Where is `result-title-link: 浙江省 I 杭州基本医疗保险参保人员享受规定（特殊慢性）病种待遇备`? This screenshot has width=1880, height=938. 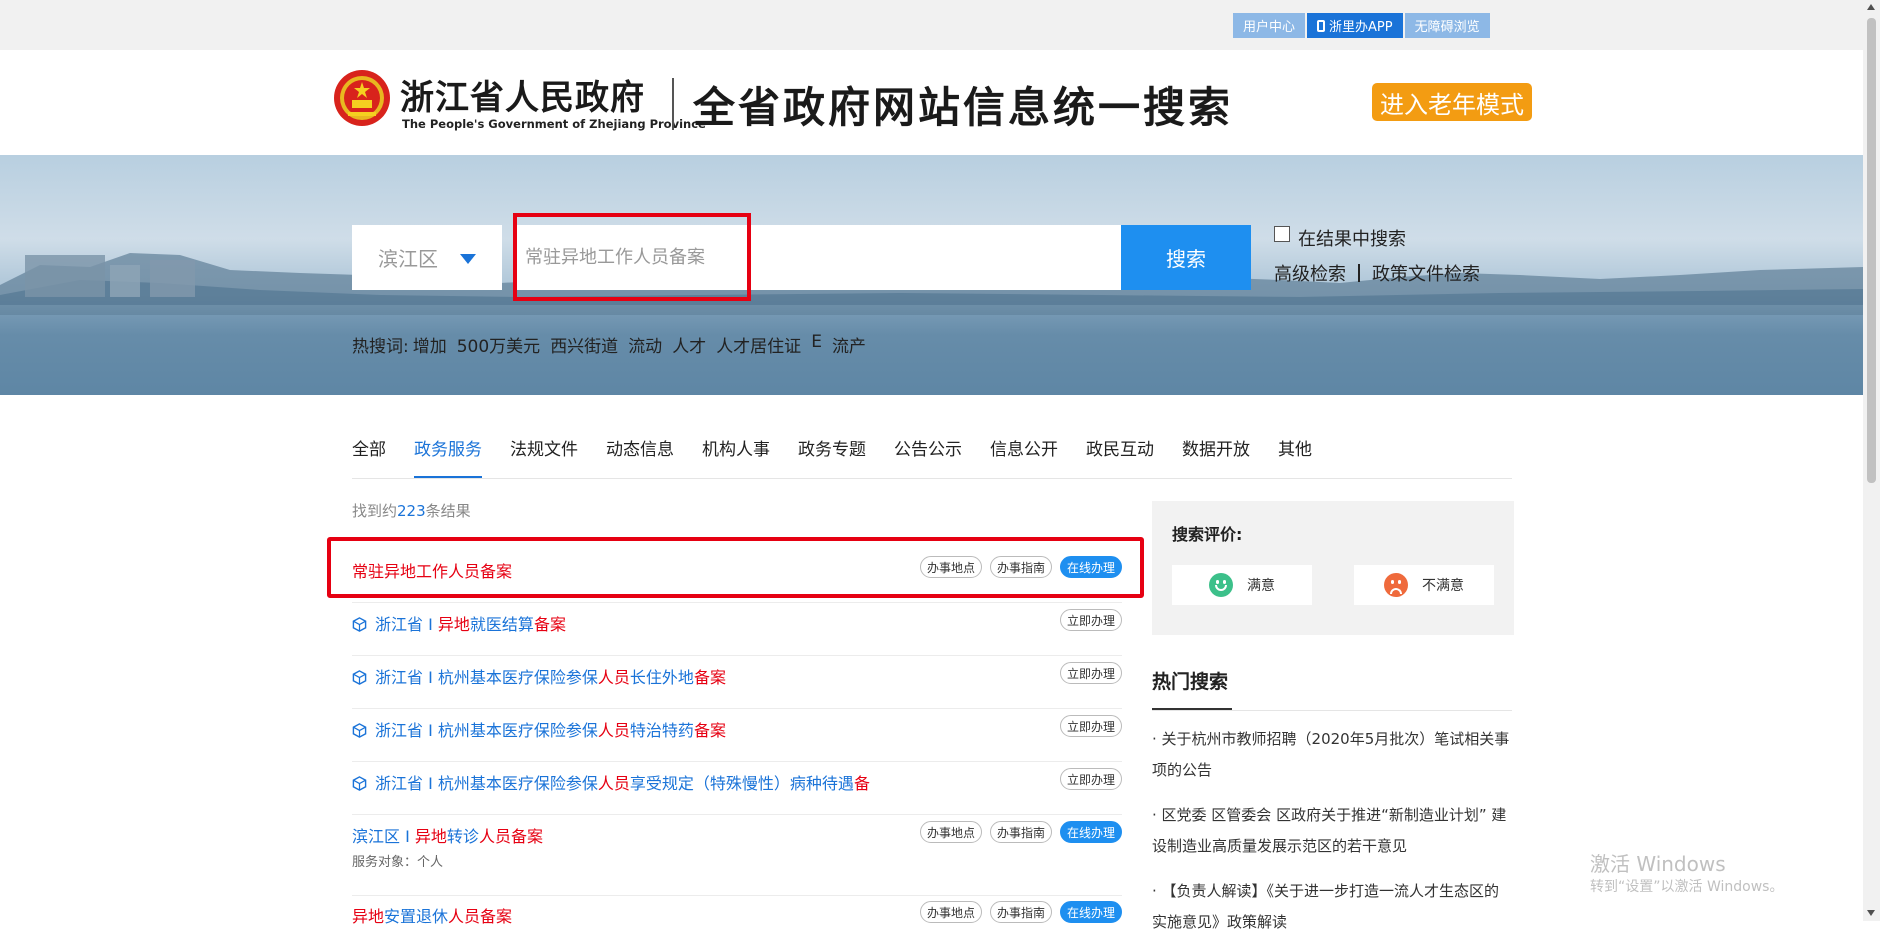
result-title-link: 浙江省 I 杭州基本医疗保险参保人员享受规定（特殊慢性）病种待遇备 is located at coordinates (611, 782).